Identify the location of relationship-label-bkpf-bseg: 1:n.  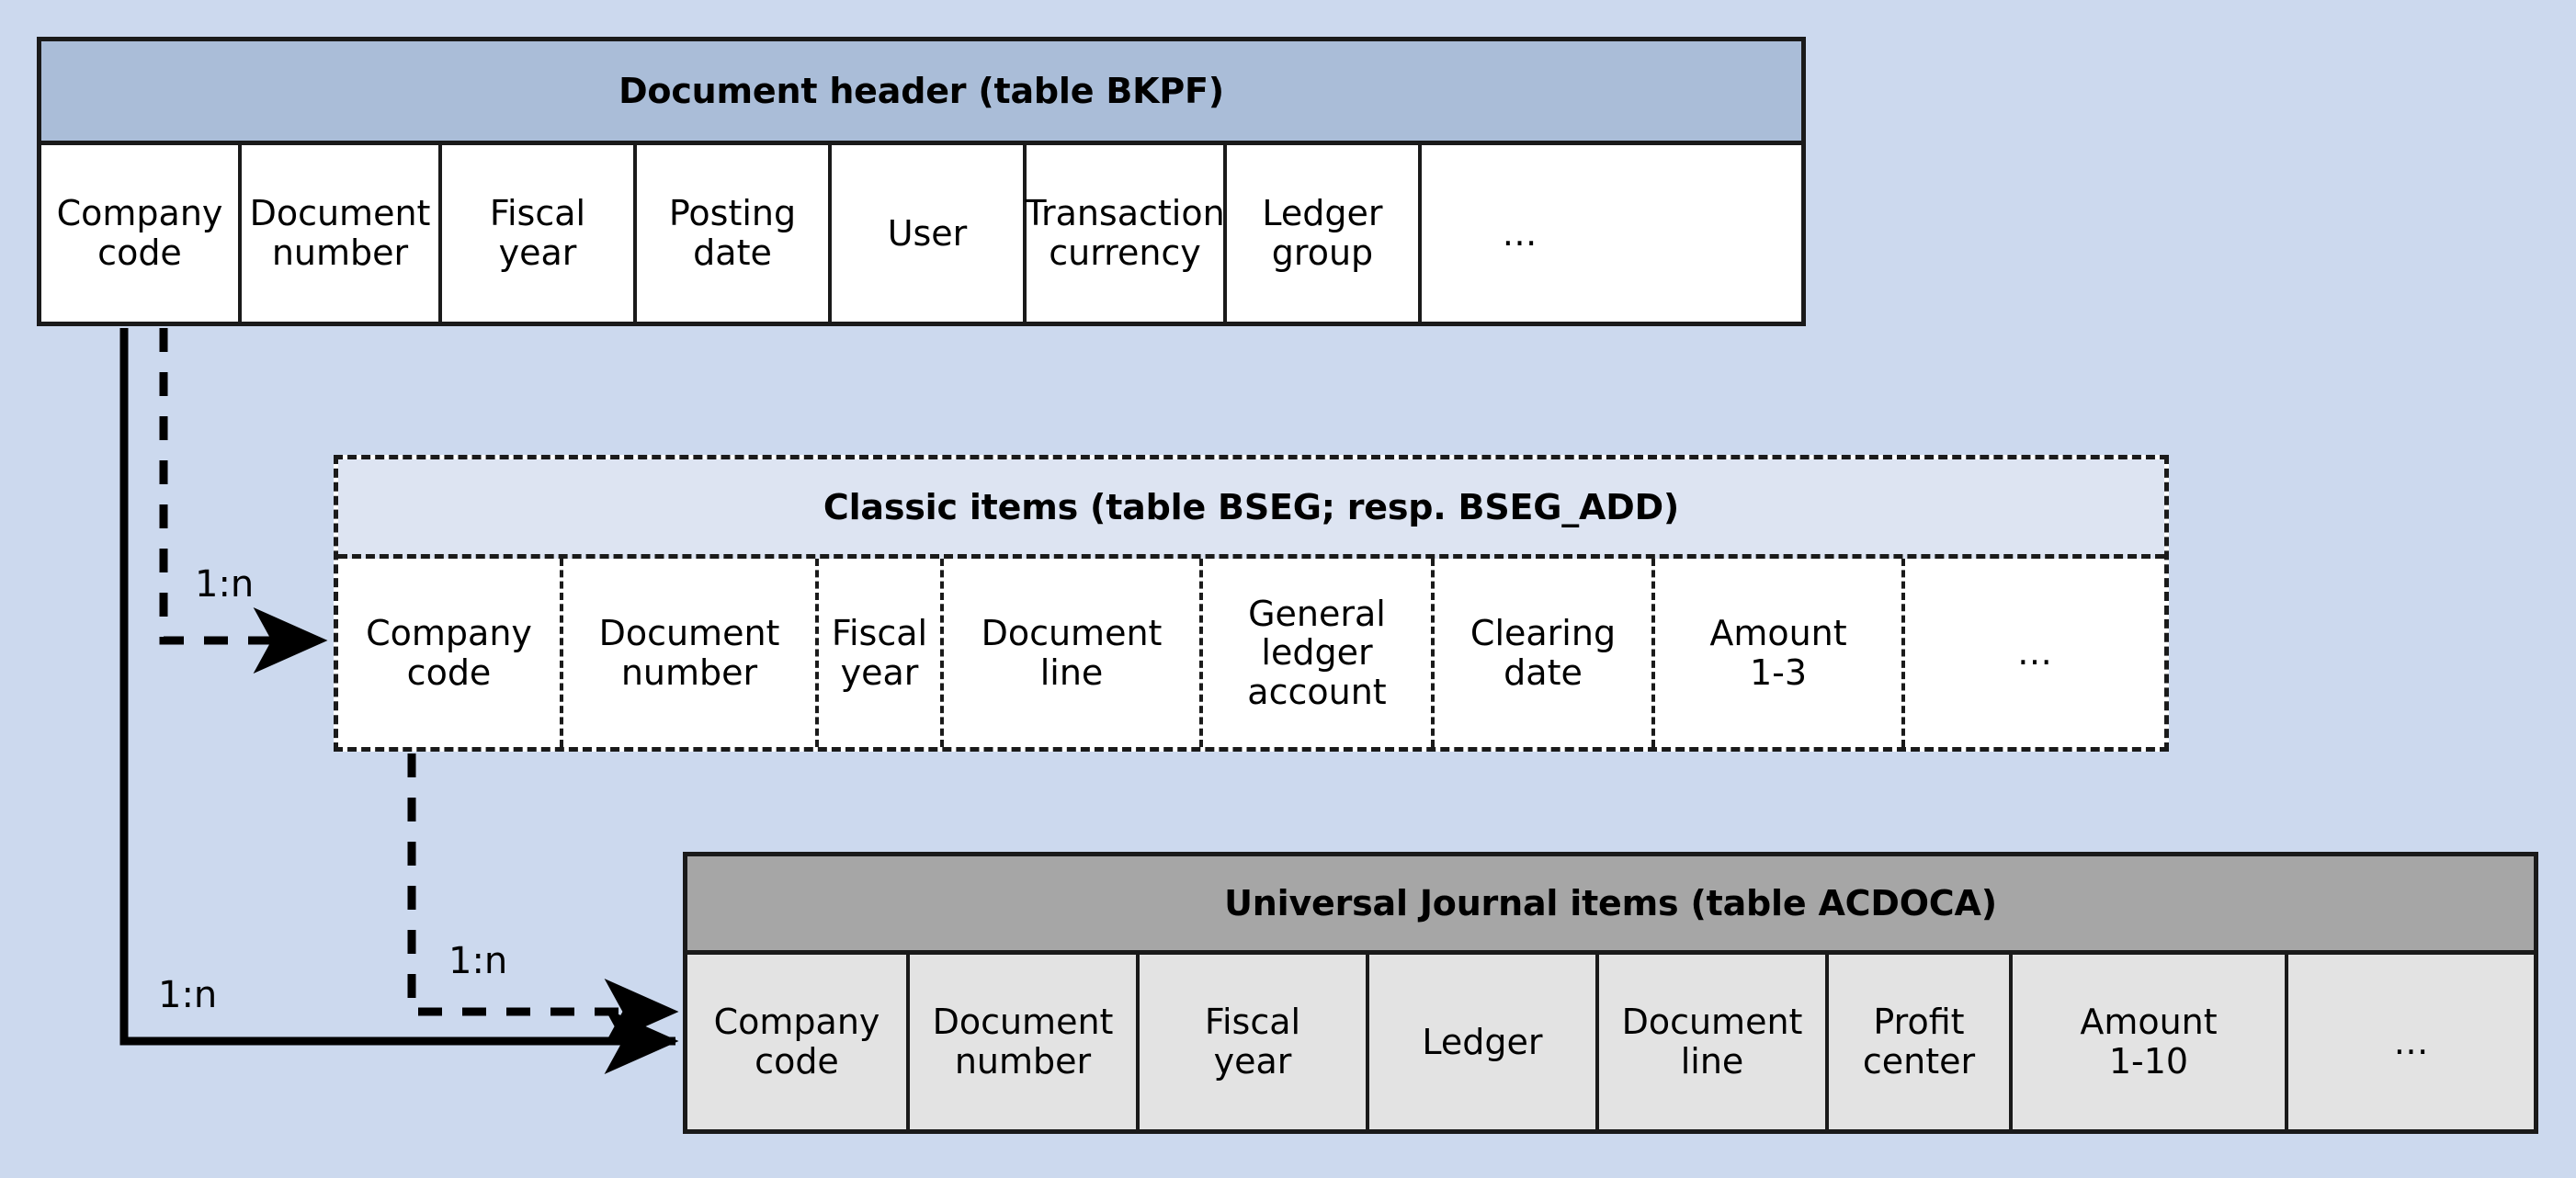
(225, 584).